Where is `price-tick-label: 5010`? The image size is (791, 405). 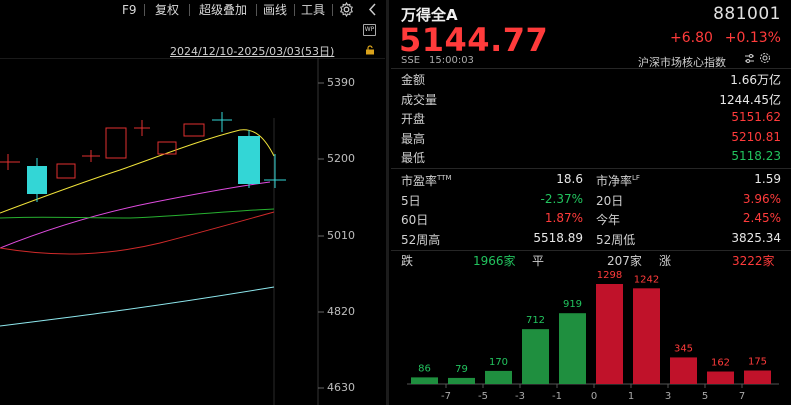 price-tick-label: 5010 is located at coordinates (341, 235).